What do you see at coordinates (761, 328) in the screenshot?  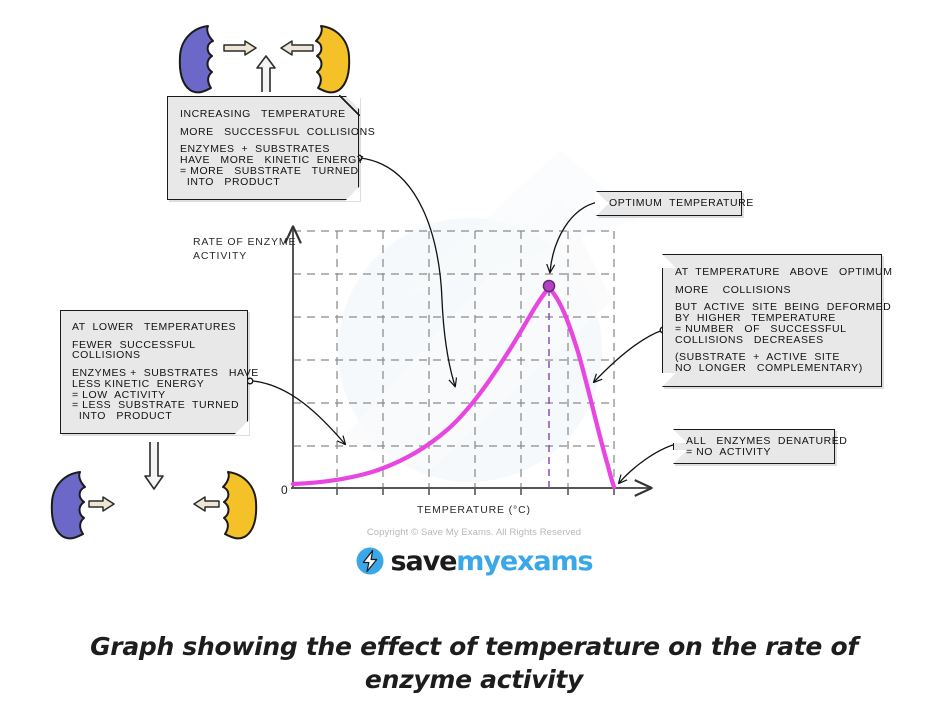 I see `callout-line: = NUMBER OF SUCCESSFUL` at bounding box center [761, 328].